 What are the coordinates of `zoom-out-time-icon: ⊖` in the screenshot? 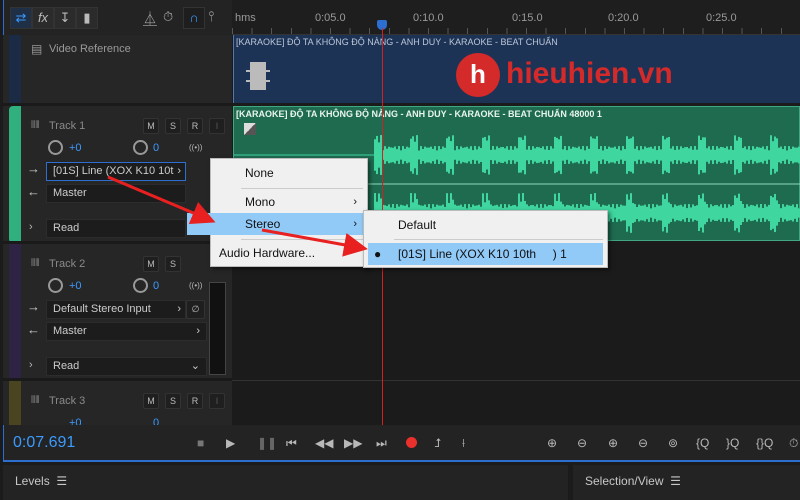 It's located at (643, 443).